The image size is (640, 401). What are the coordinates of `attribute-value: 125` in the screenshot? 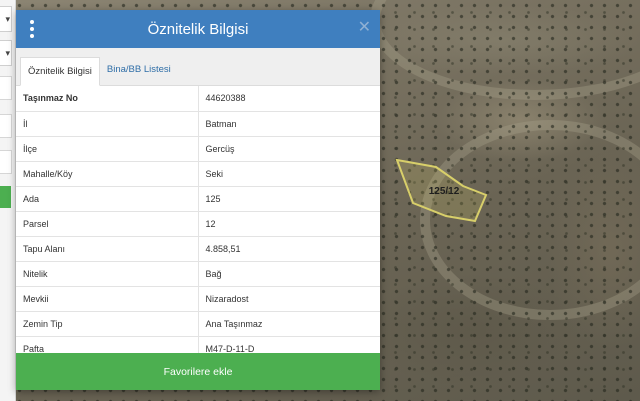 It's located at (289, 199).